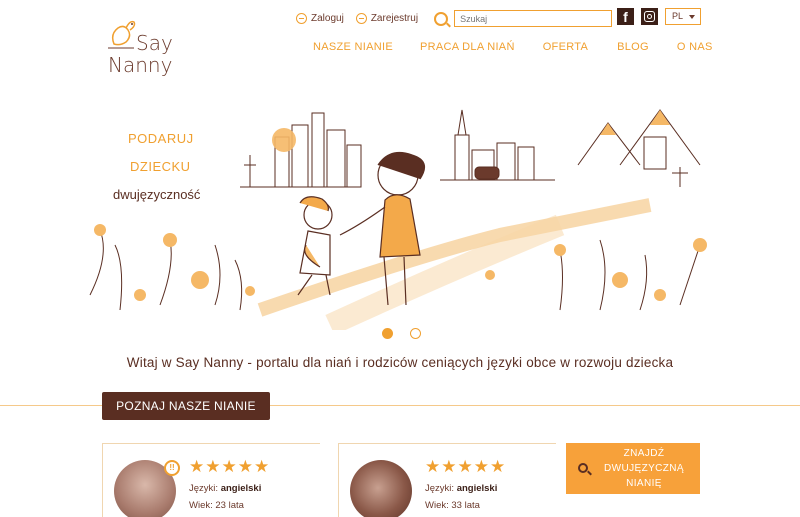 Image resolution: width=800 pixels, height=517 pixels. I want to click on nav-o-nas: O NAS, so click(695, 47).